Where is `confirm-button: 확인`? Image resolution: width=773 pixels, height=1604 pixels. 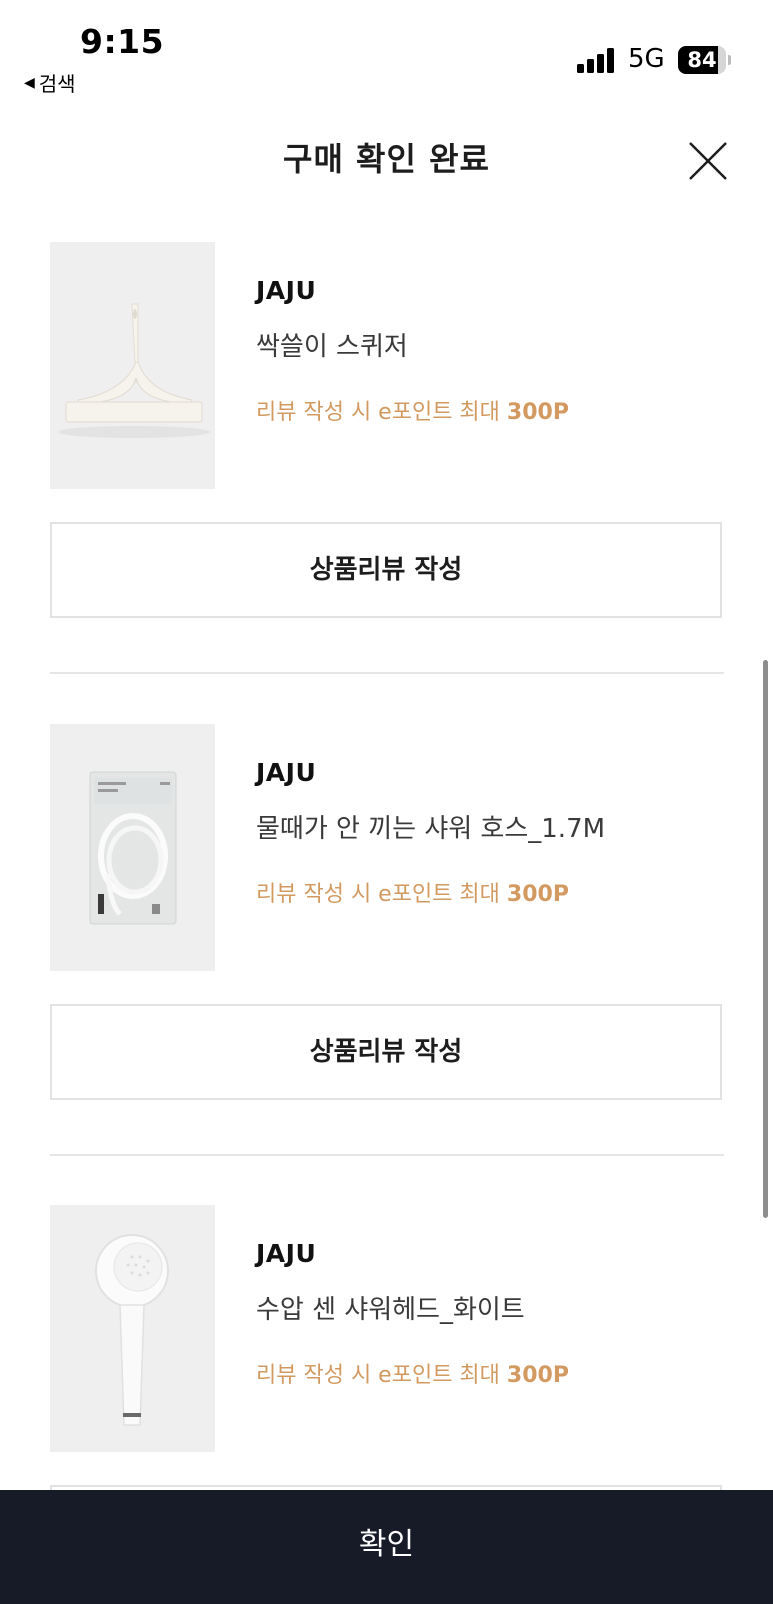 confirm-button: 확인 is located at coordinates (386, 1547).